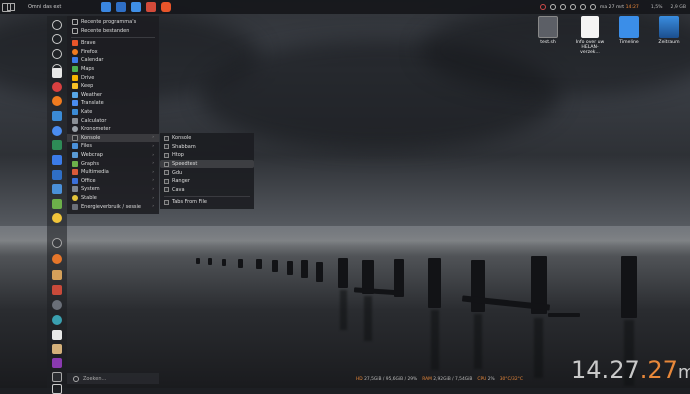 The height and width of the screenshot is (394, 690). Describe the element at coordinates (632, 7) in the screenshot. I see `tray-time: 14:27` at that location.